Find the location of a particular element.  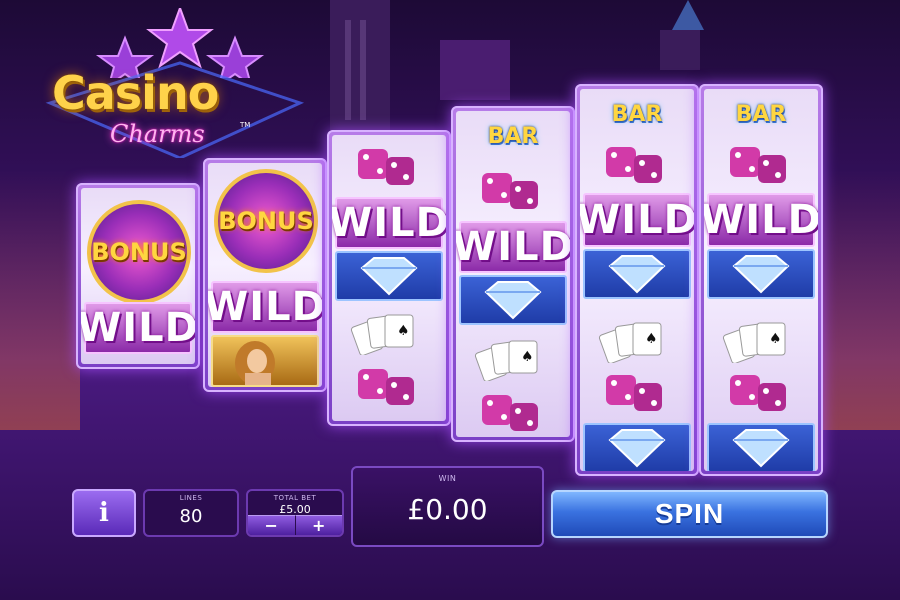

logo-trademark: TM is located at coordinates (245, 125).